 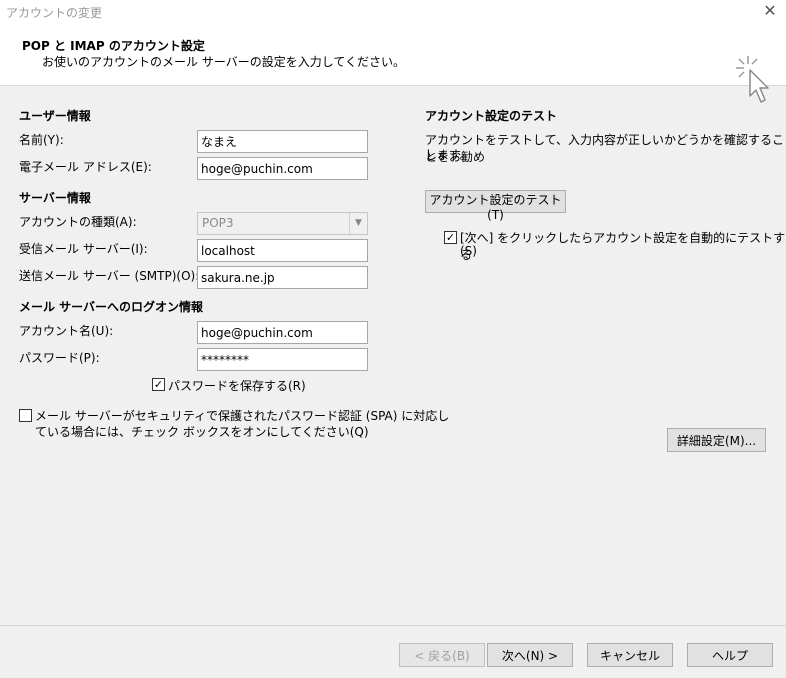 I want to click on title-bar: アカウントの変更 ✕, so click(x=393, y=12).